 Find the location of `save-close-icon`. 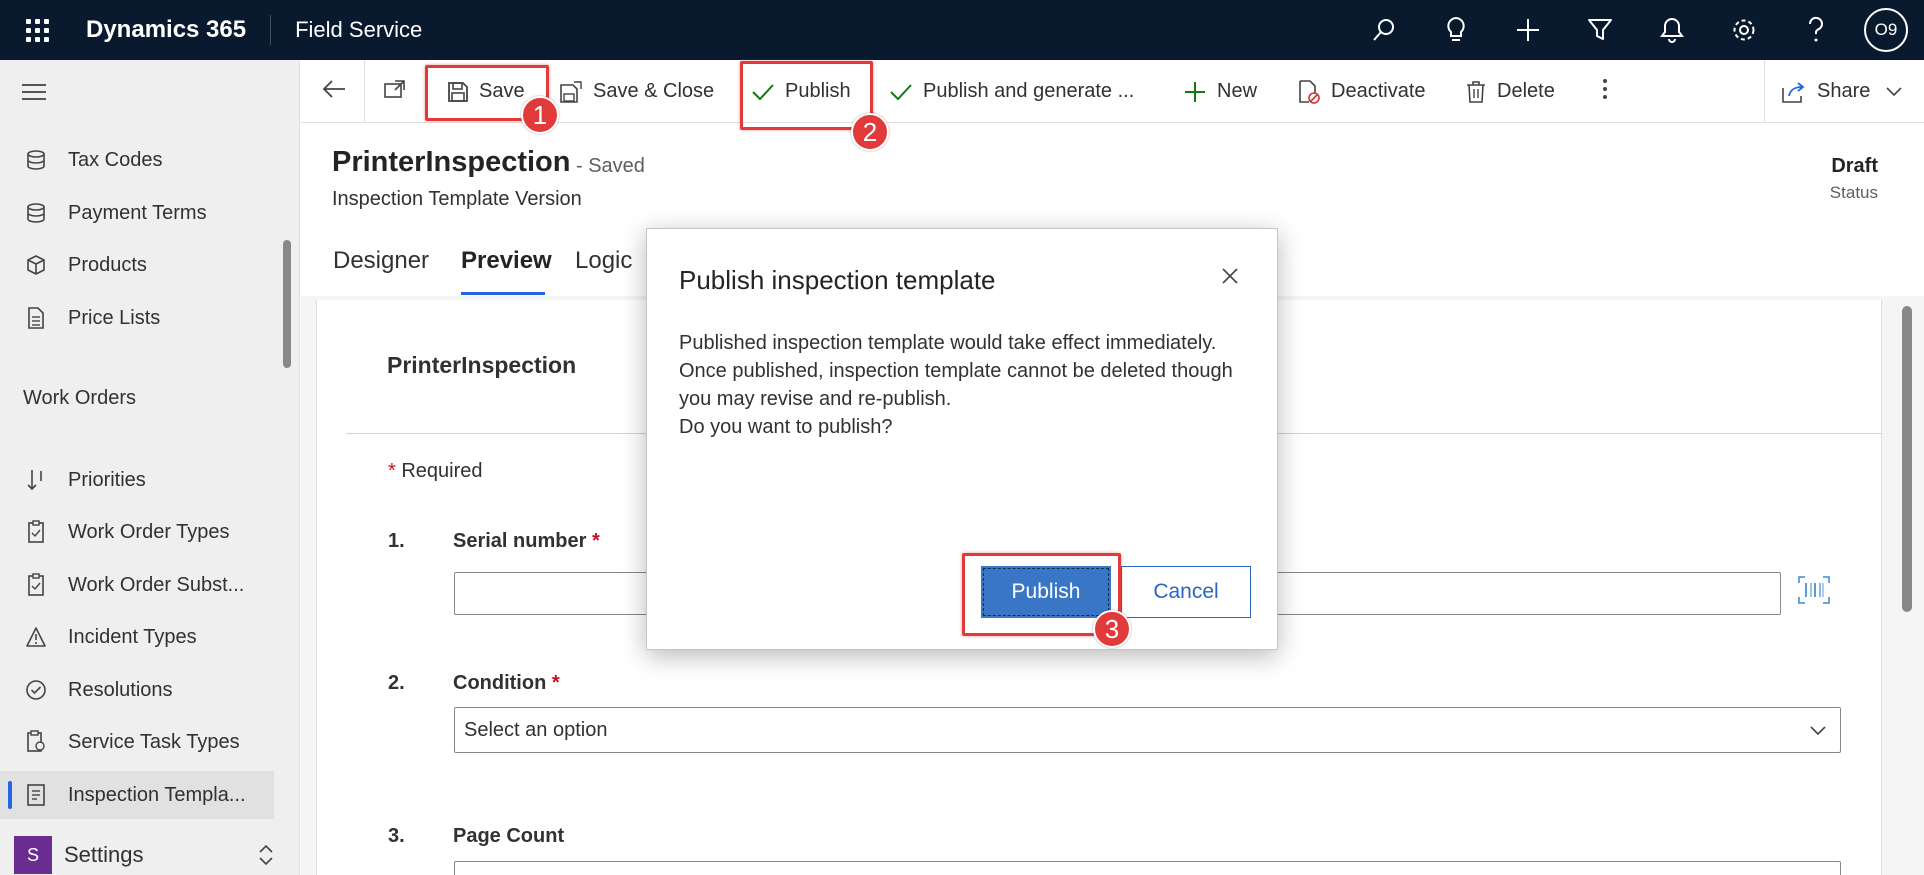

save-close-icon is located at coordinates (571, 92).